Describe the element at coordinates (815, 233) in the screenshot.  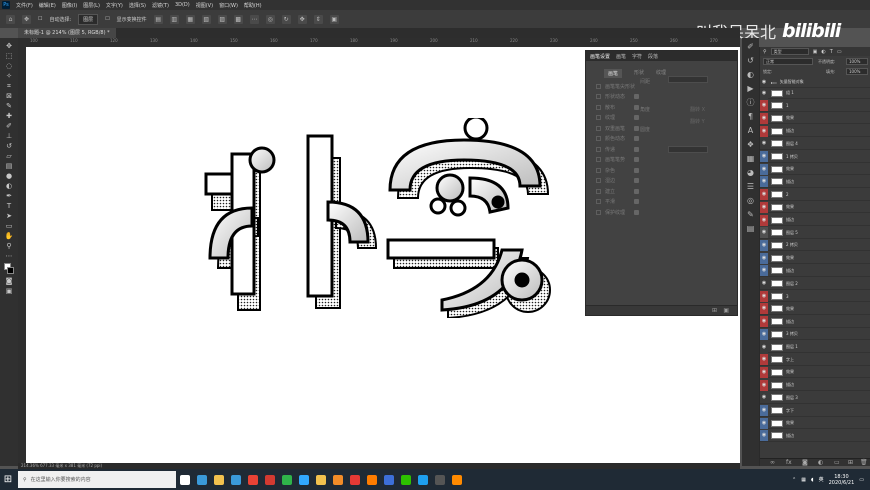
I see `layer-row: ◉ 图层 5` at that location.